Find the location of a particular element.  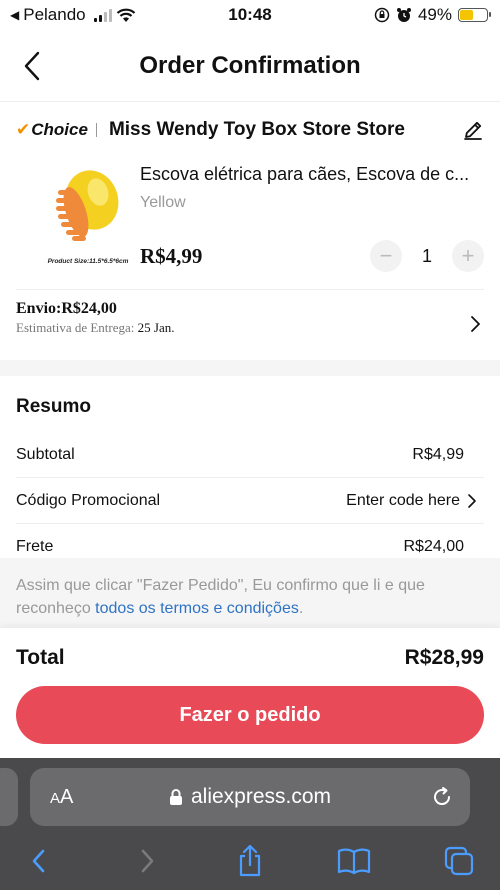

choice-check-icon: ✔ is located at coordinates (23, 129).